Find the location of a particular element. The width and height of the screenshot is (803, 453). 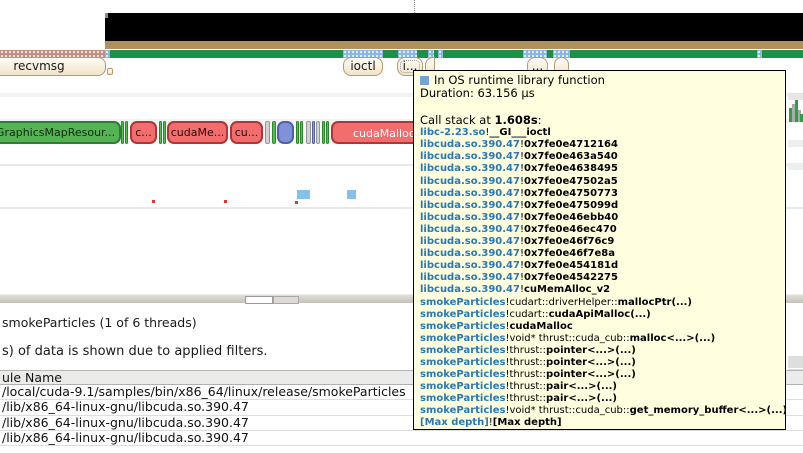

interval-ioctl-label: ioctl is located at coordinates (363, 66).